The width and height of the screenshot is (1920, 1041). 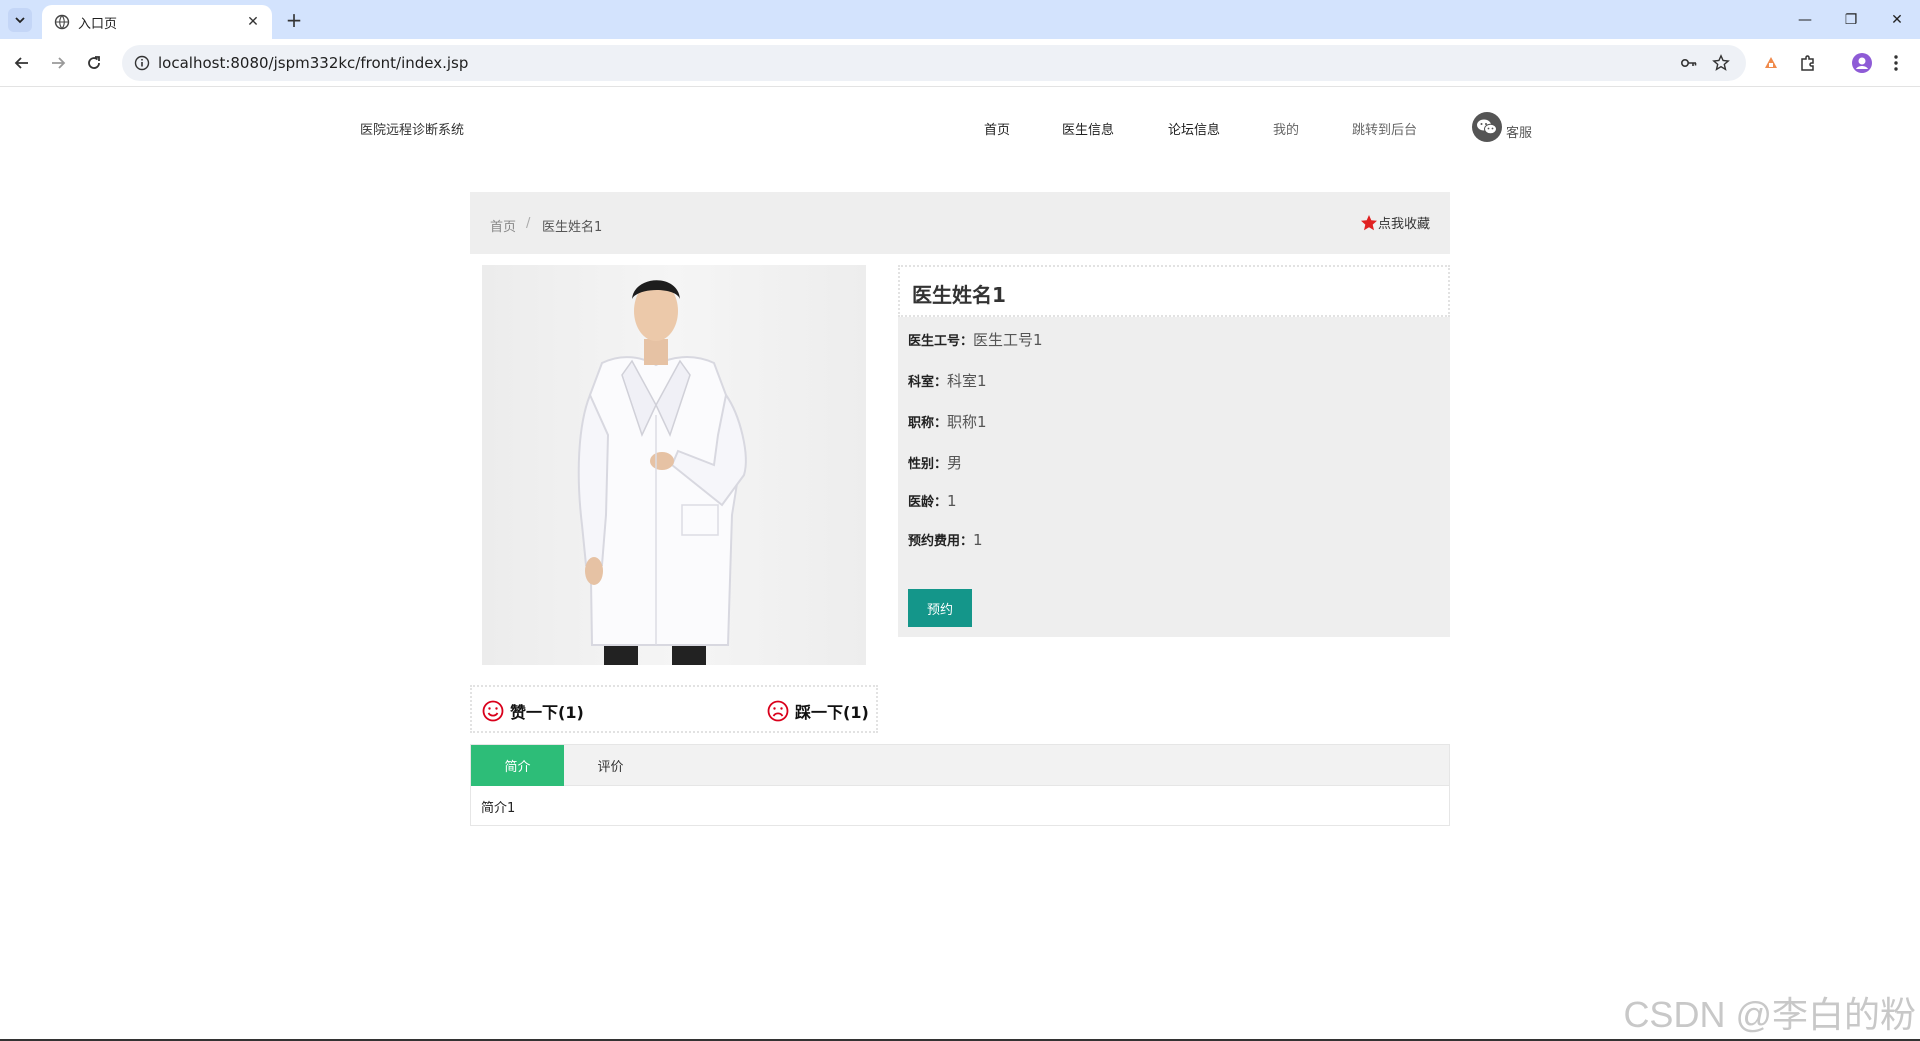 What do you see at coordinates (960, 19) in the screenshot?
I see `browser-tabstrip: 入口页 ✕ + — ❐ ✕` at bounding box center [960, 19].